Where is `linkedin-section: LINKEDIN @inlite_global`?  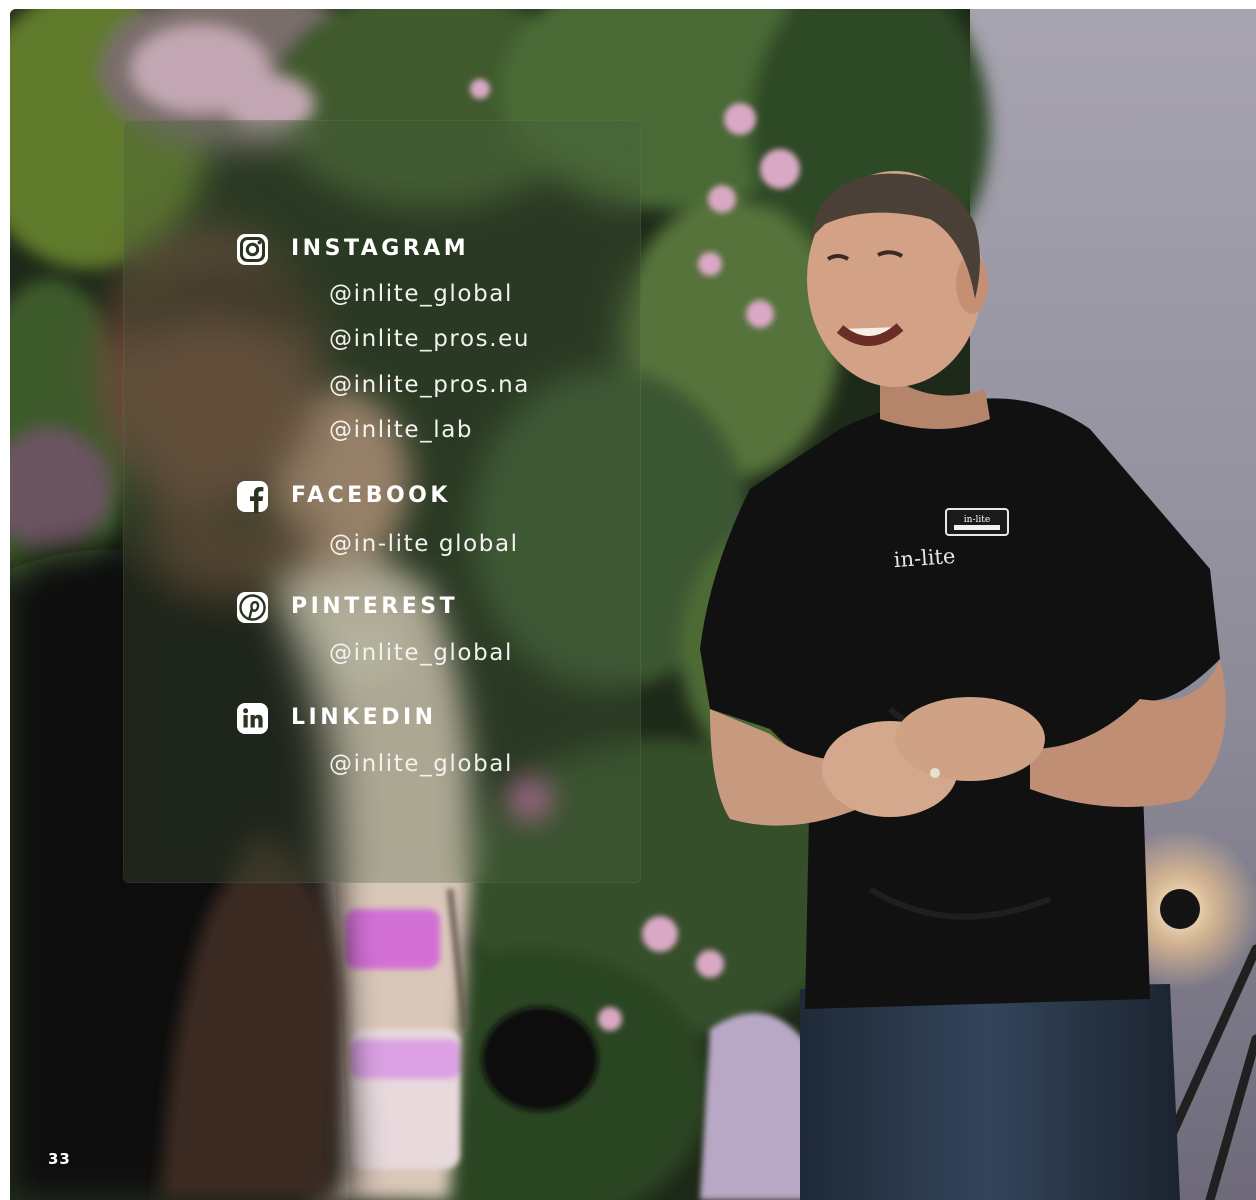 linkedin-section: LINKEDIN @inlite_global is located at coordinates (374, 744).